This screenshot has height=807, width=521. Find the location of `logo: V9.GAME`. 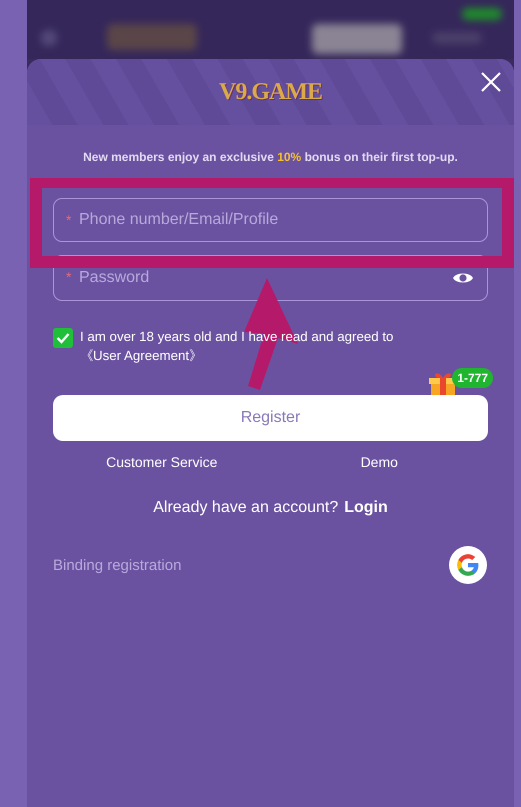

logo: V9.GAME is located at coordinates (270, 92).